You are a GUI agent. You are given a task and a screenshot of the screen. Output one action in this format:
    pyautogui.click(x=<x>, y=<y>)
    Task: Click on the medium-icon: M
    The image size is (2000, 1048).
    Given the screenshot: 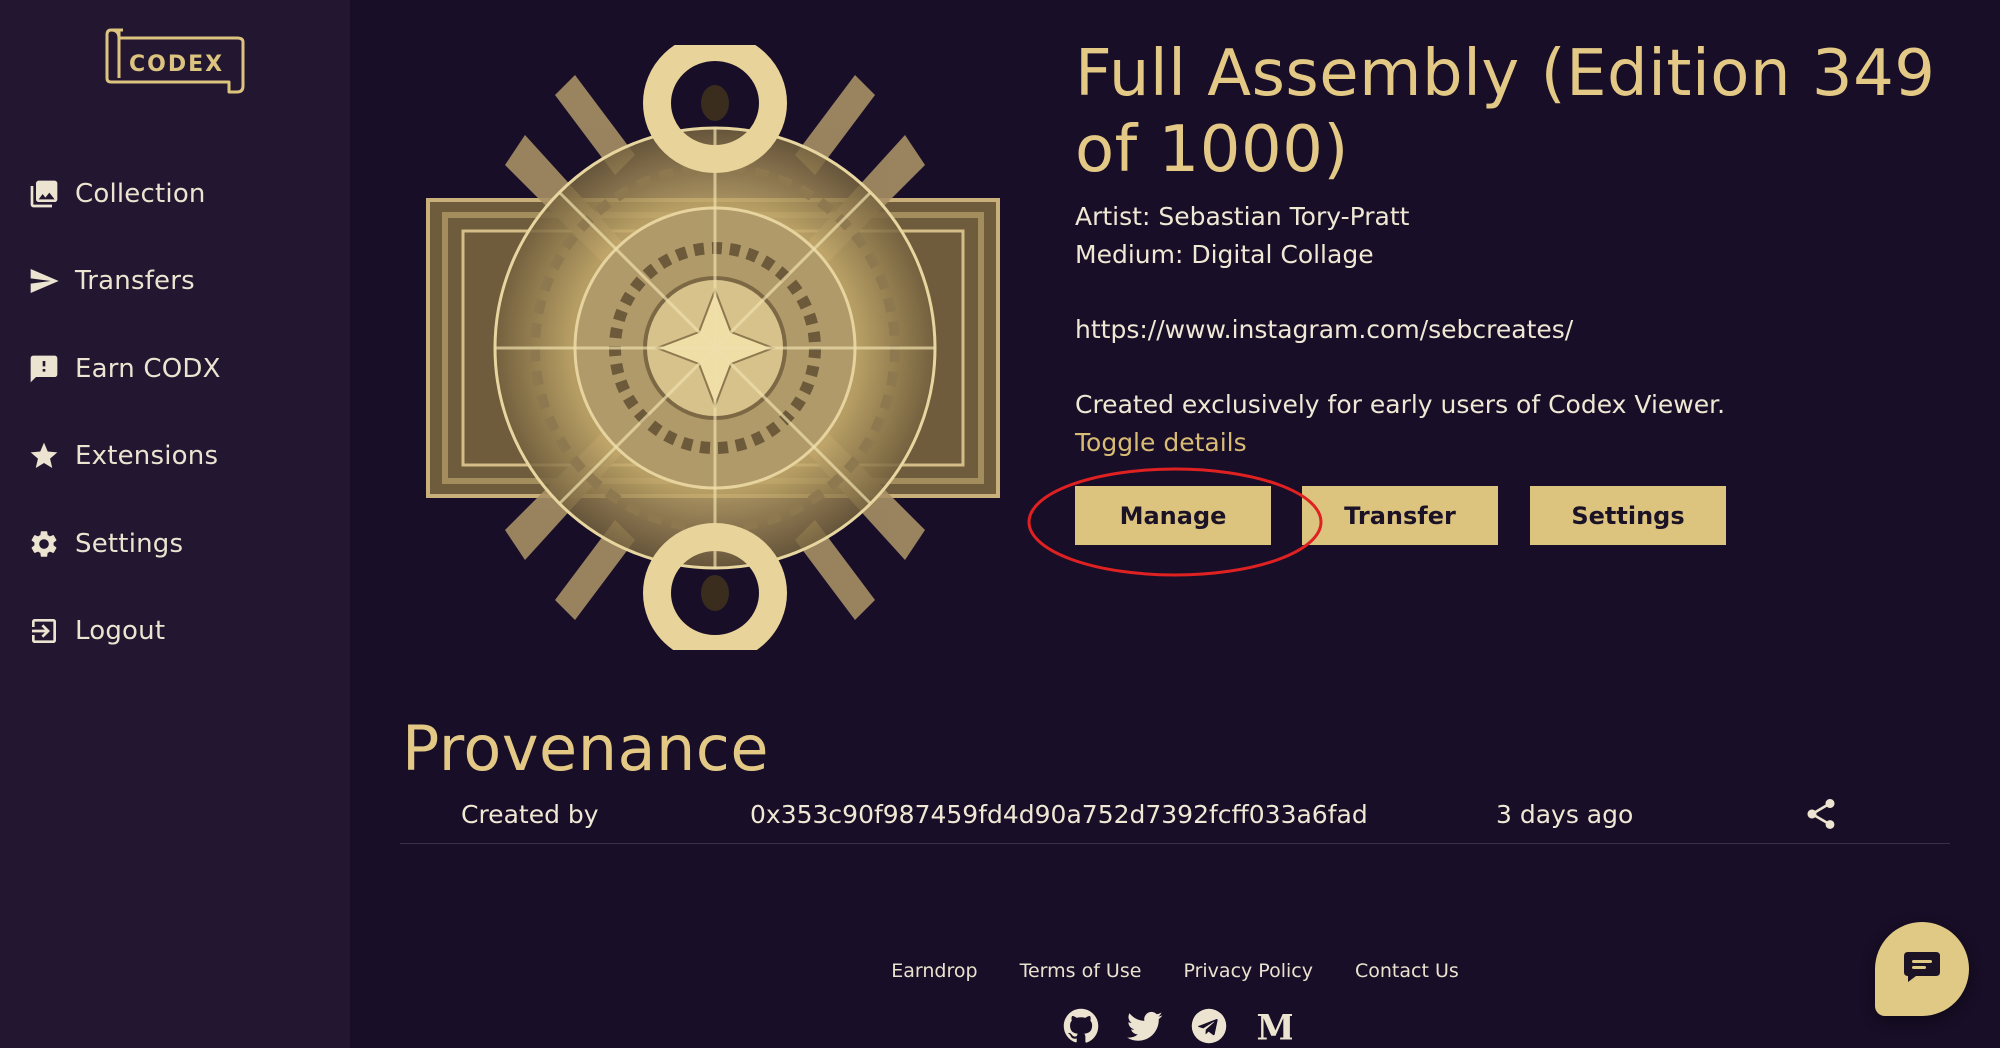 What is the action you would take?
    pyautogui.click(x=1273, y=1027)
    